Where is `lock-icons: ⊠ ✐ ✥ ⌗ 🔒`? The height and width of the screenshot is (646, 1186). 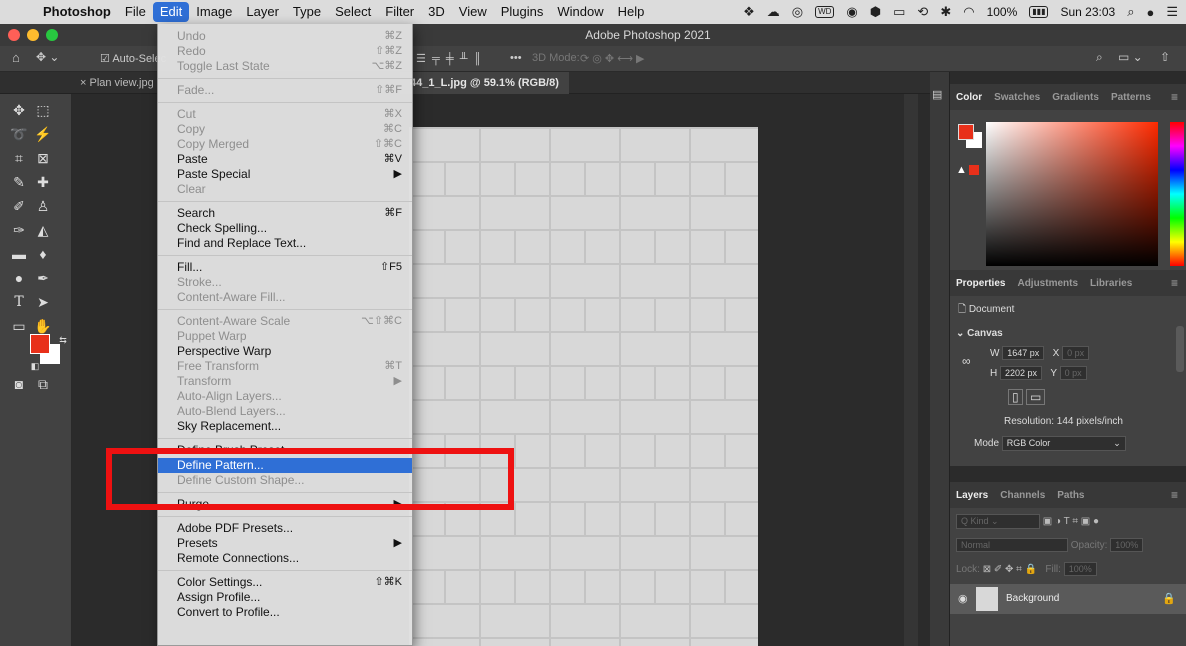
lock-icons: ⊠ ✐ ✥ ⌗ 🔒 is located at coordinates (1010, 569).